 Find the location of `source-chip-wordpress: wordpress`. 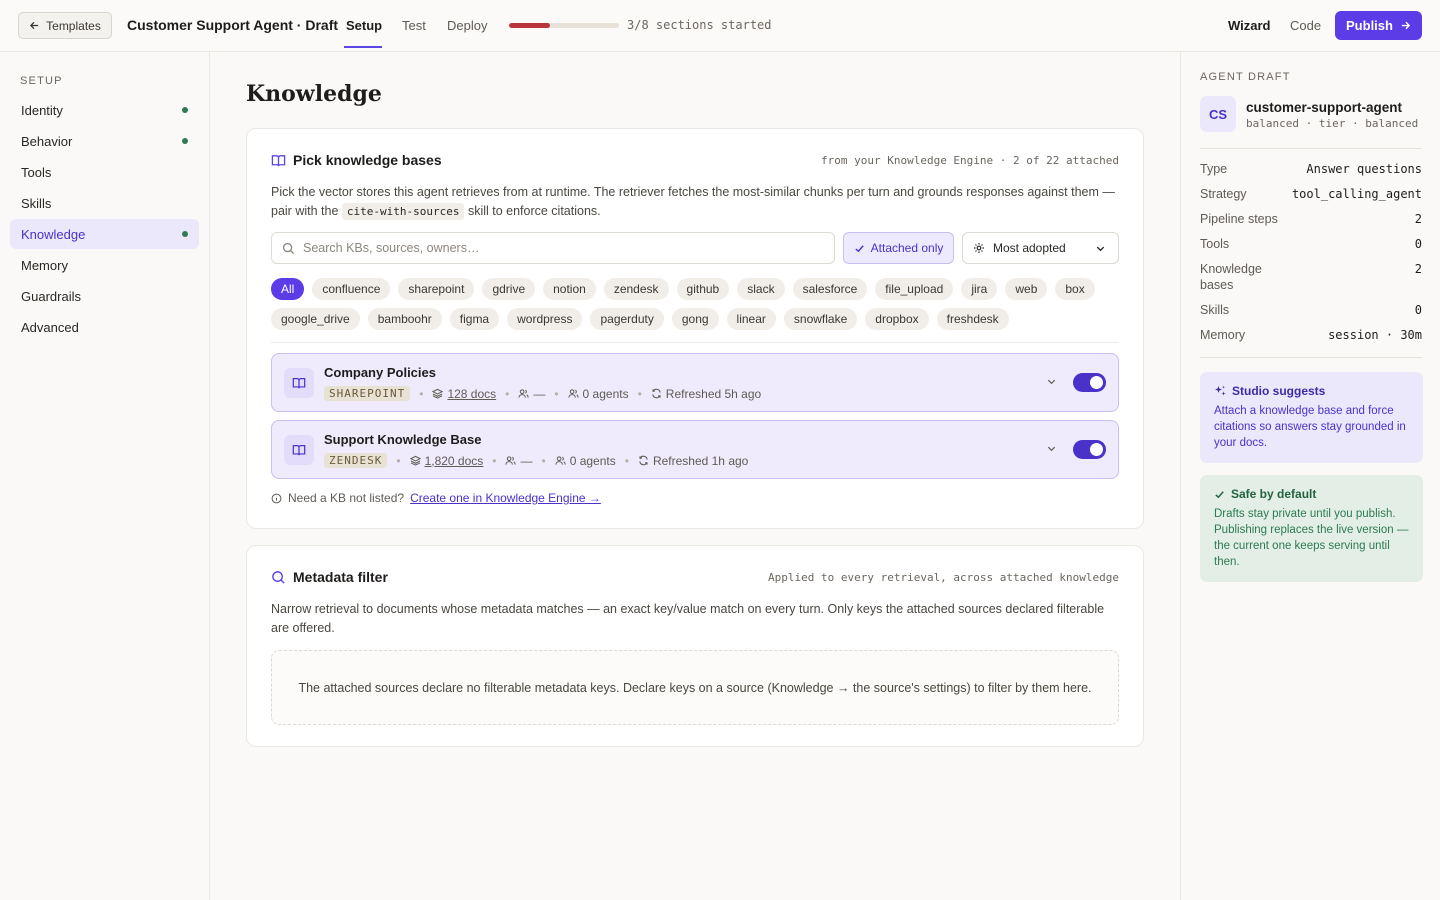

source-chip-wordpress: wordpress is located at coordinates (545, 319).